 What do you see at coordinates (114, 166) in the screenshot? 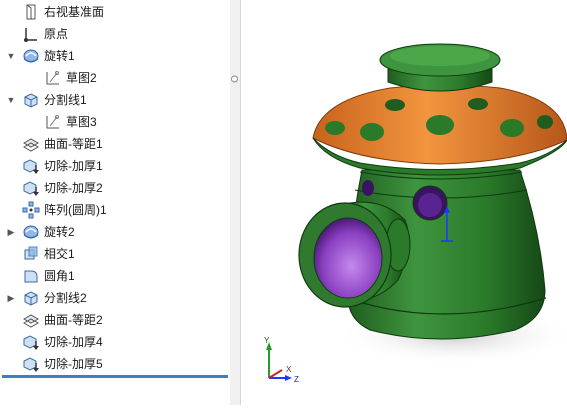
I see `feature-tree-item: 切除-加厚1` at bounding box center [114, 166].